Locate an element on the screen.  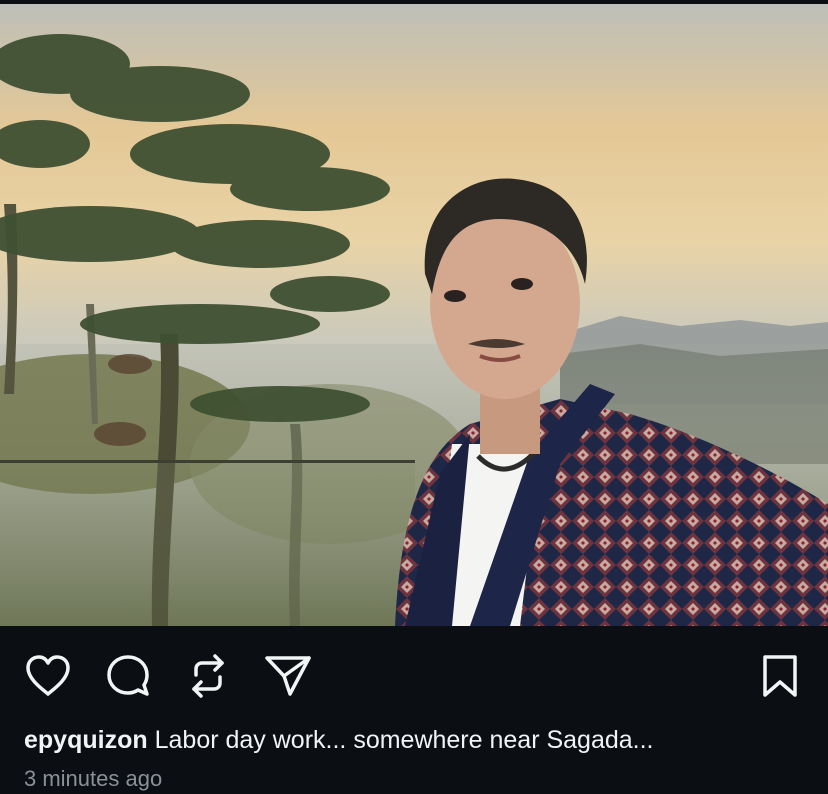
heart-icon is located at coordinates (48, 675).